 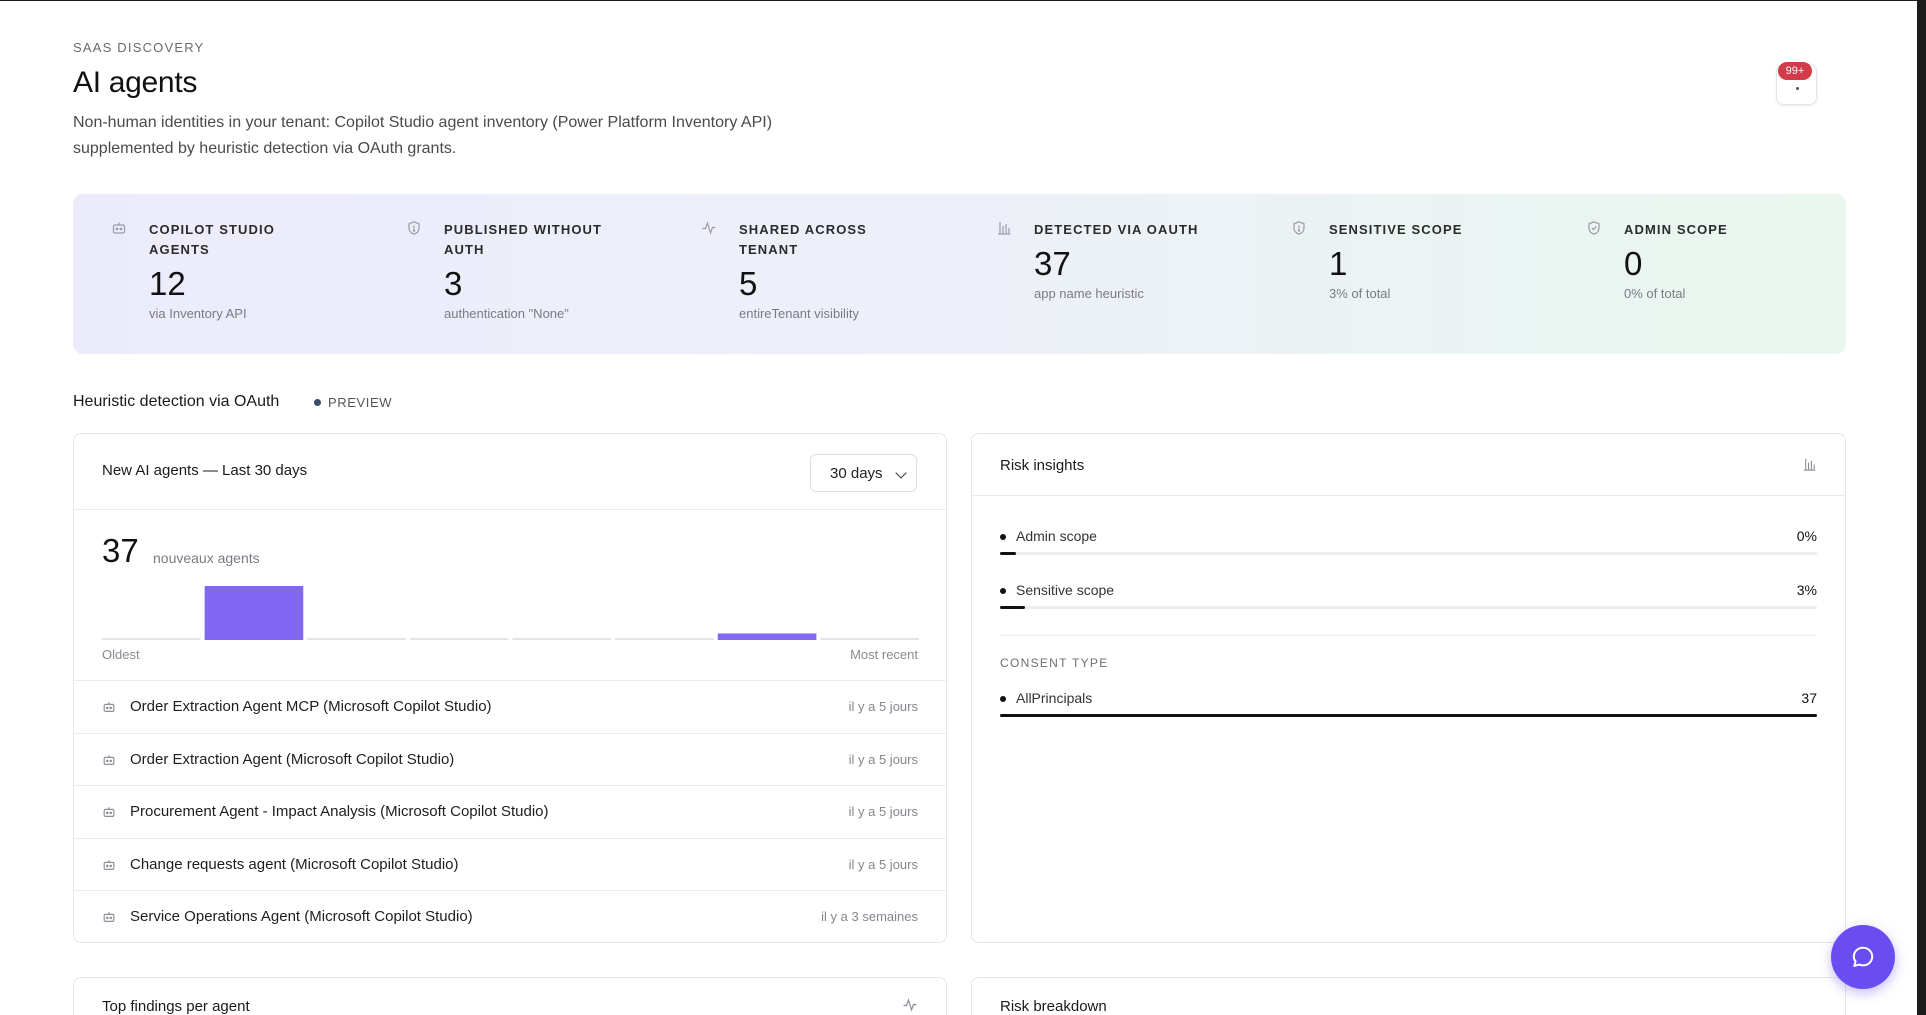 What do you see at coordinates (212, 239) in the screenshot?
I see `stat-label: COPILOT STUDIO AGENTS` at bounding box center [212, 239].